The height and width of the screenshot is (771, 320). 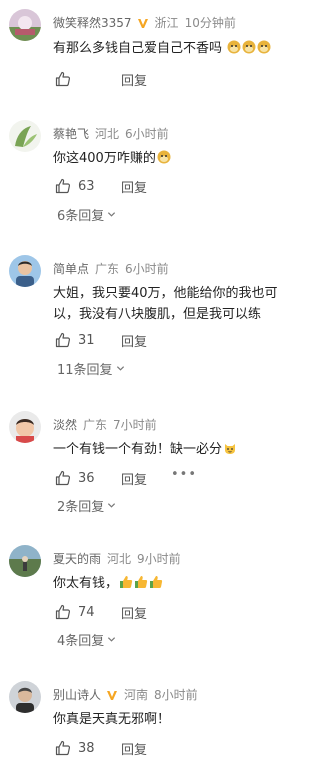 I want to click on comment-text-content: 你这400万咋赚的, so click(x=104, y=158).